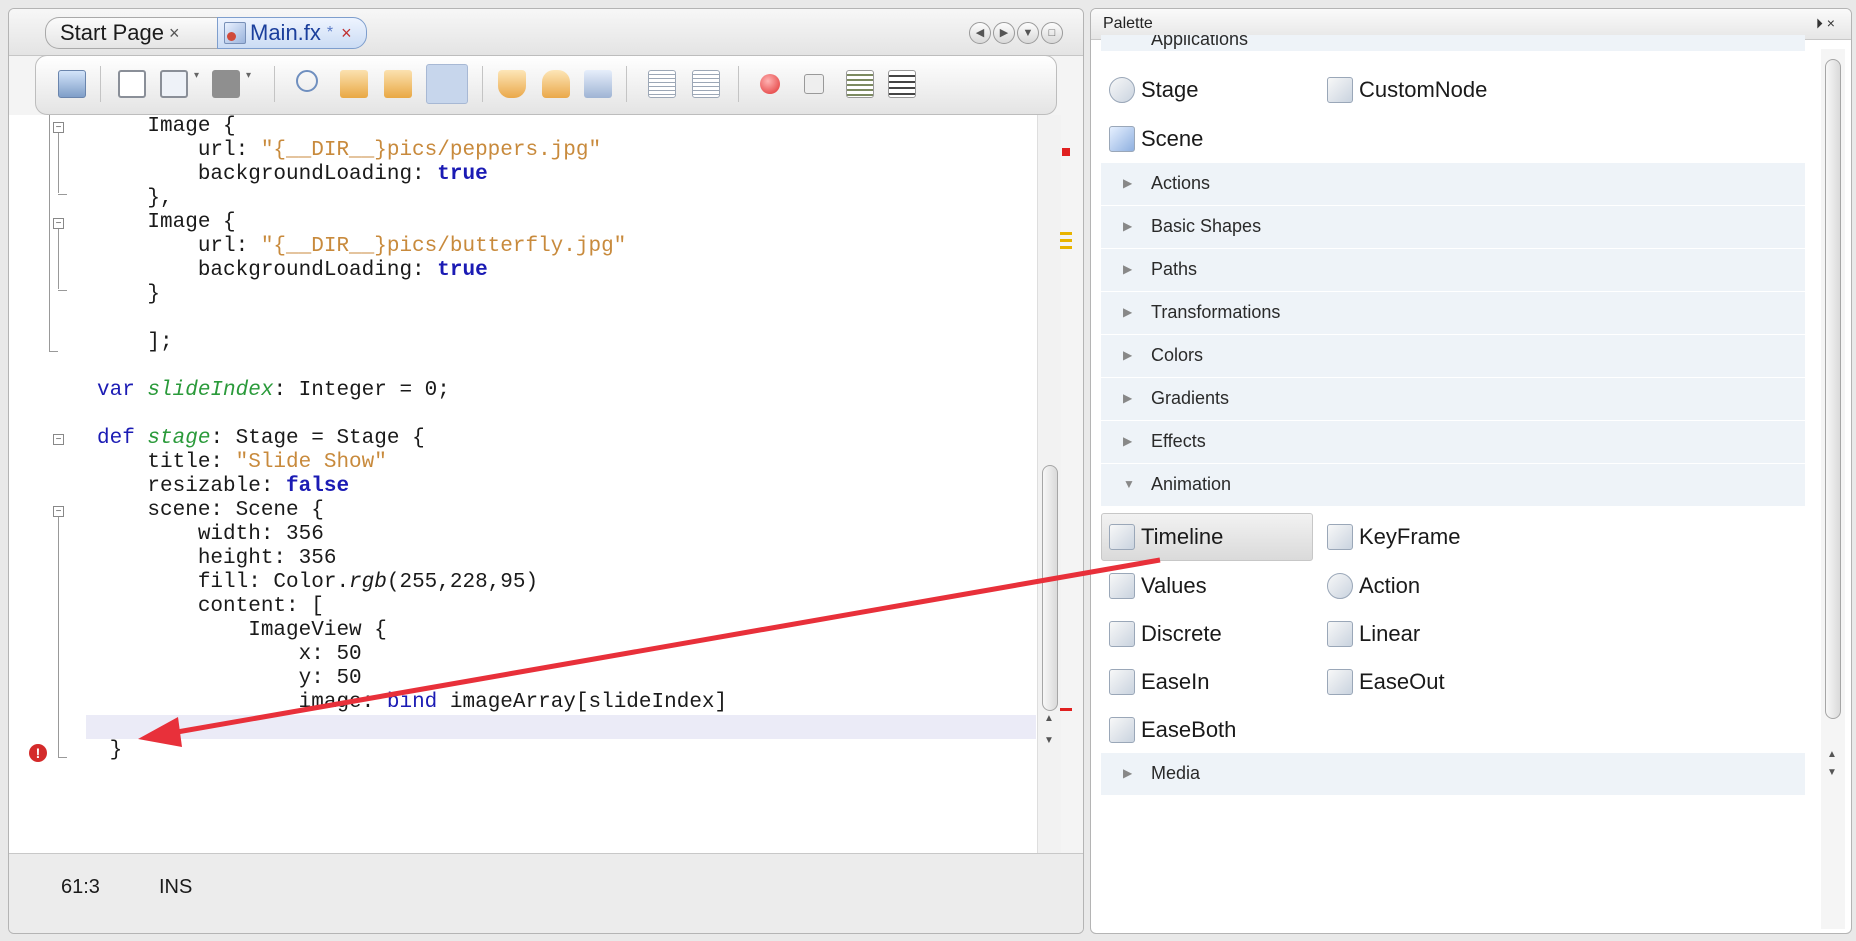 The height and width of the screenshot is (941, 1856). I want to click on stop-dropdown-icon: ▾, so click(251, 84).